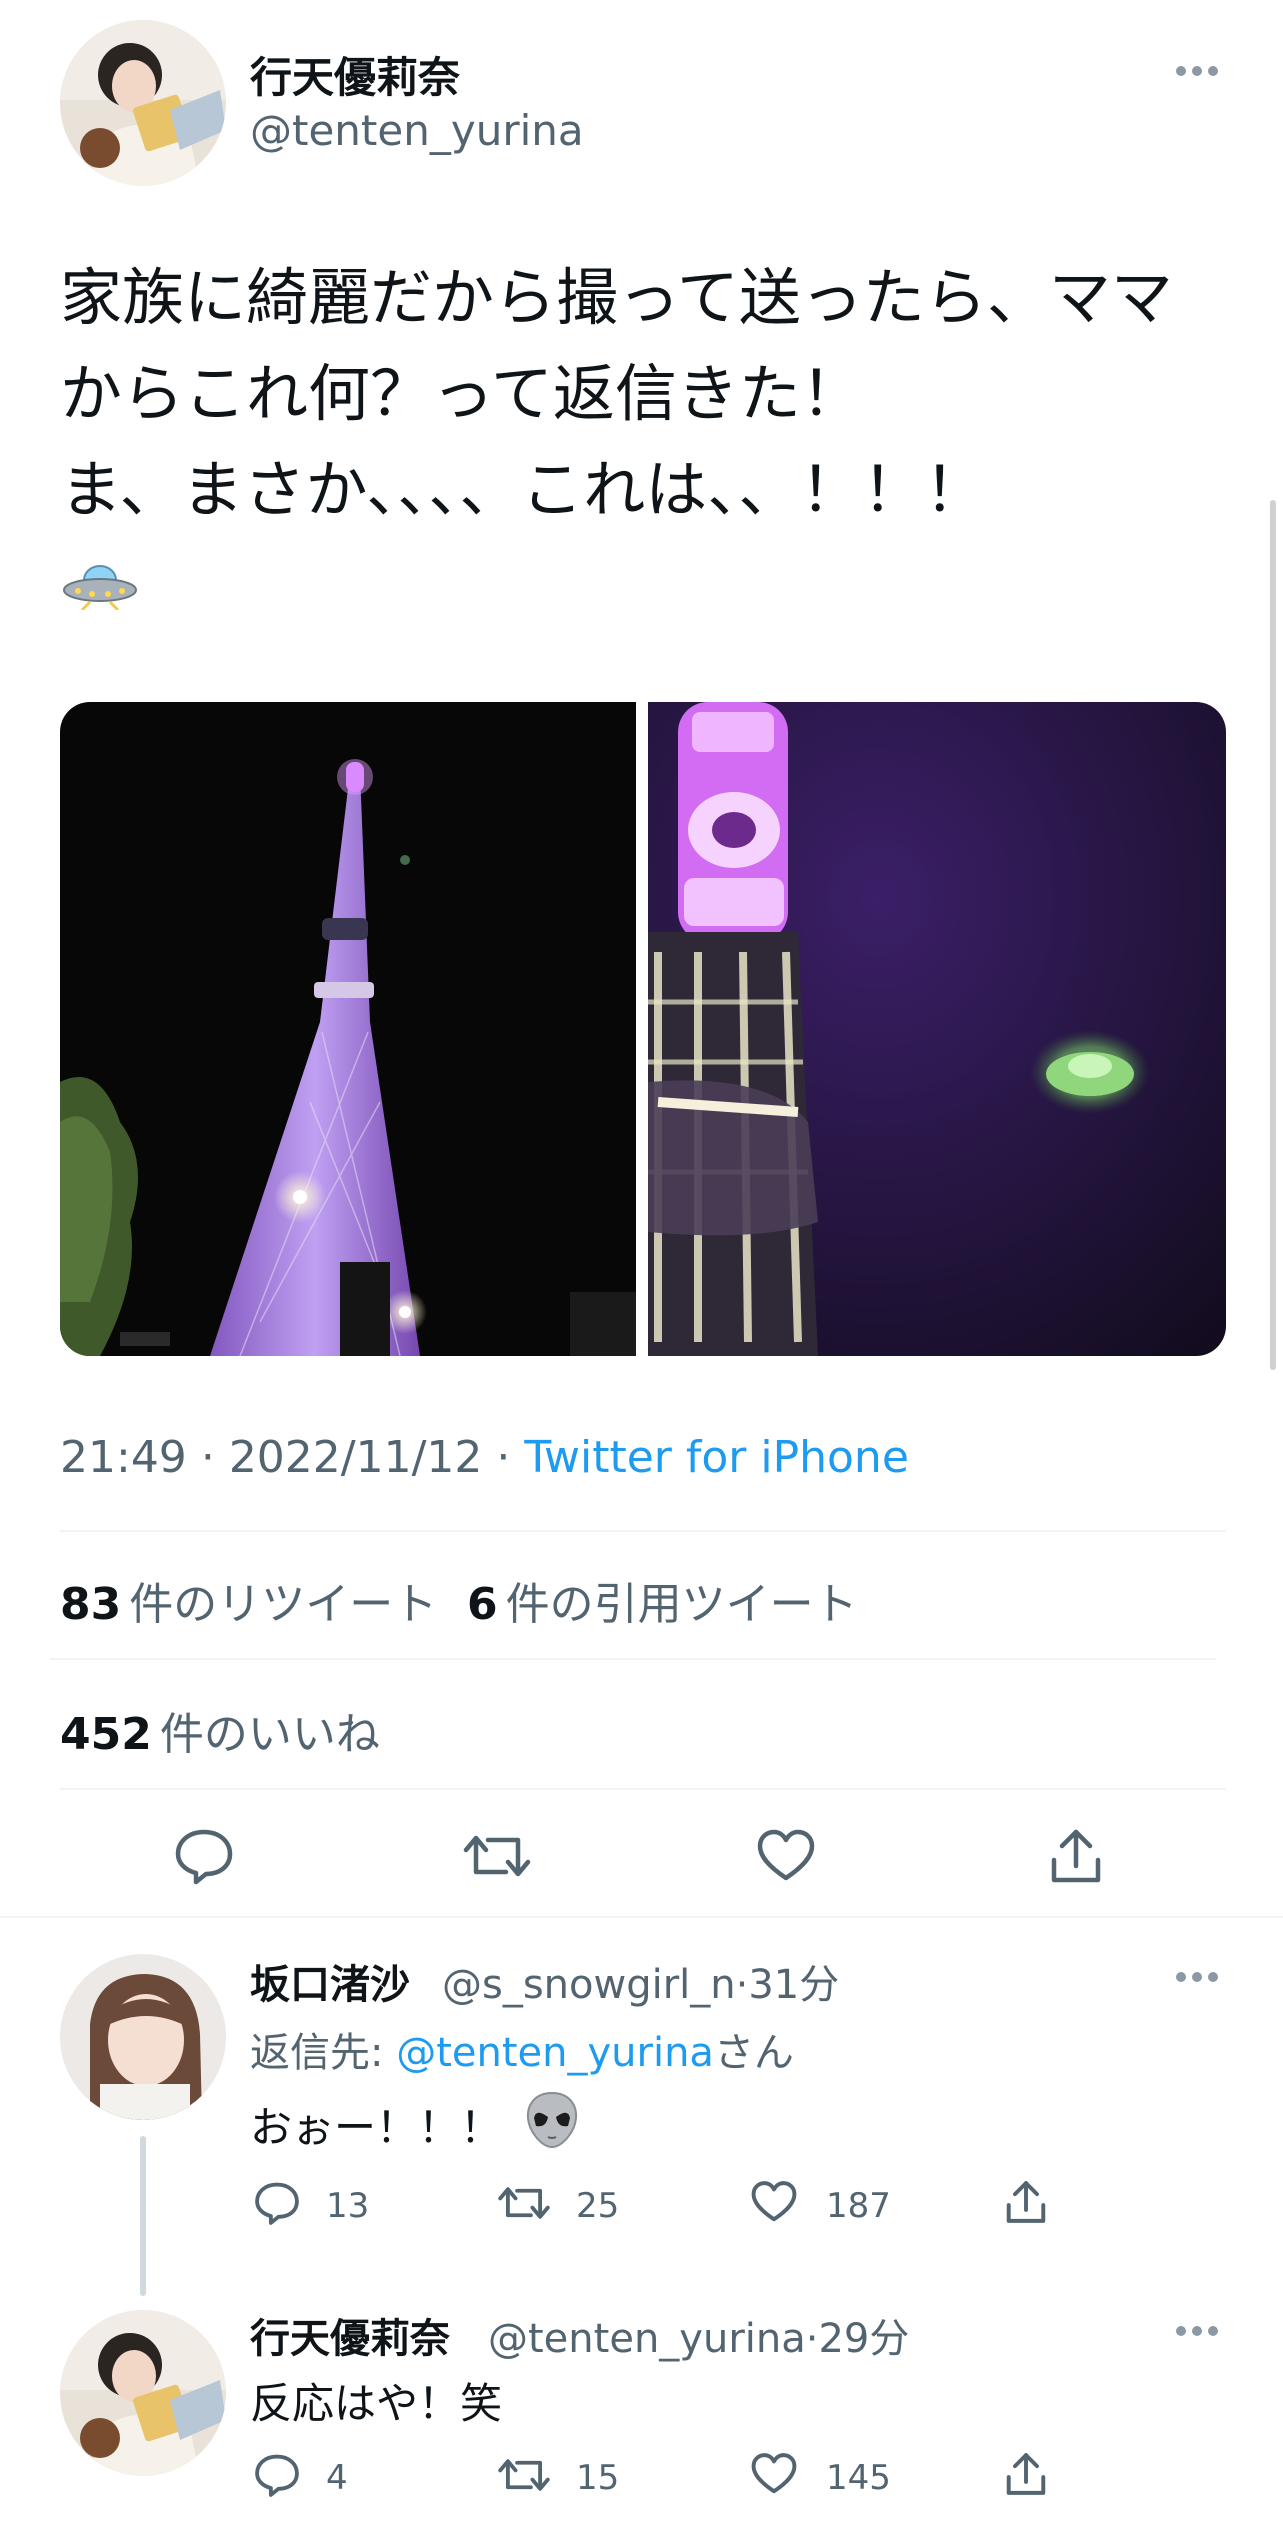 The height and width of the screenshot is (2534, 1283). Describe the element at coordinates (100, 585) in the screenshot. I see `ufo-icon` at that location.